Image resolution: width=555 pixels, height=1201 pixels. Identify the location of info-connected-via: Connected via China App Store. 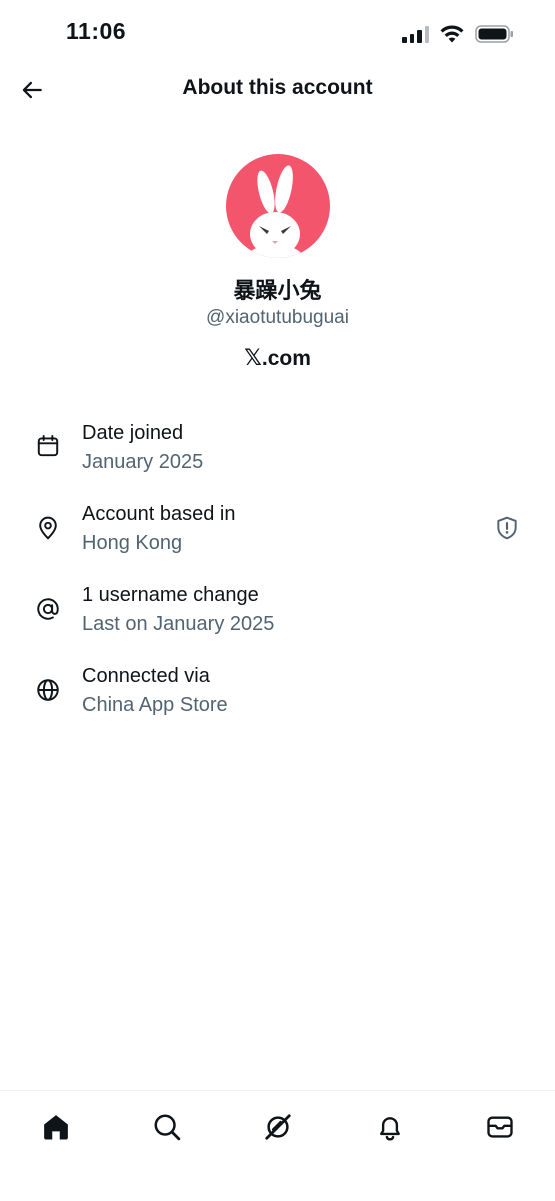
(277, 696).